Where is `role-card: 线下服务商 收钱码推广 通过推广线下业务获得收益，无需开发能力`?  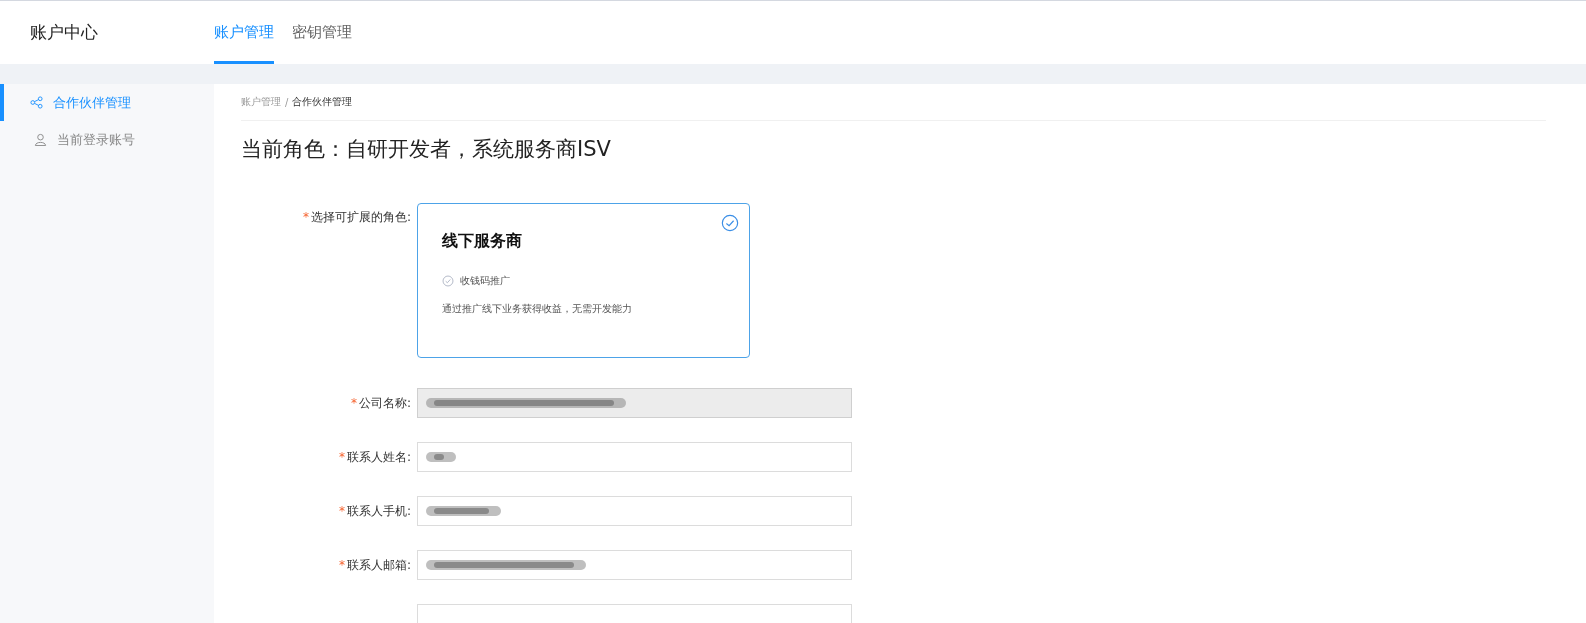 role-card: 线下服务商 收钱码推广 通过推广线下业务获得收益，无需开发能力 is located at coordinates (583, 280).